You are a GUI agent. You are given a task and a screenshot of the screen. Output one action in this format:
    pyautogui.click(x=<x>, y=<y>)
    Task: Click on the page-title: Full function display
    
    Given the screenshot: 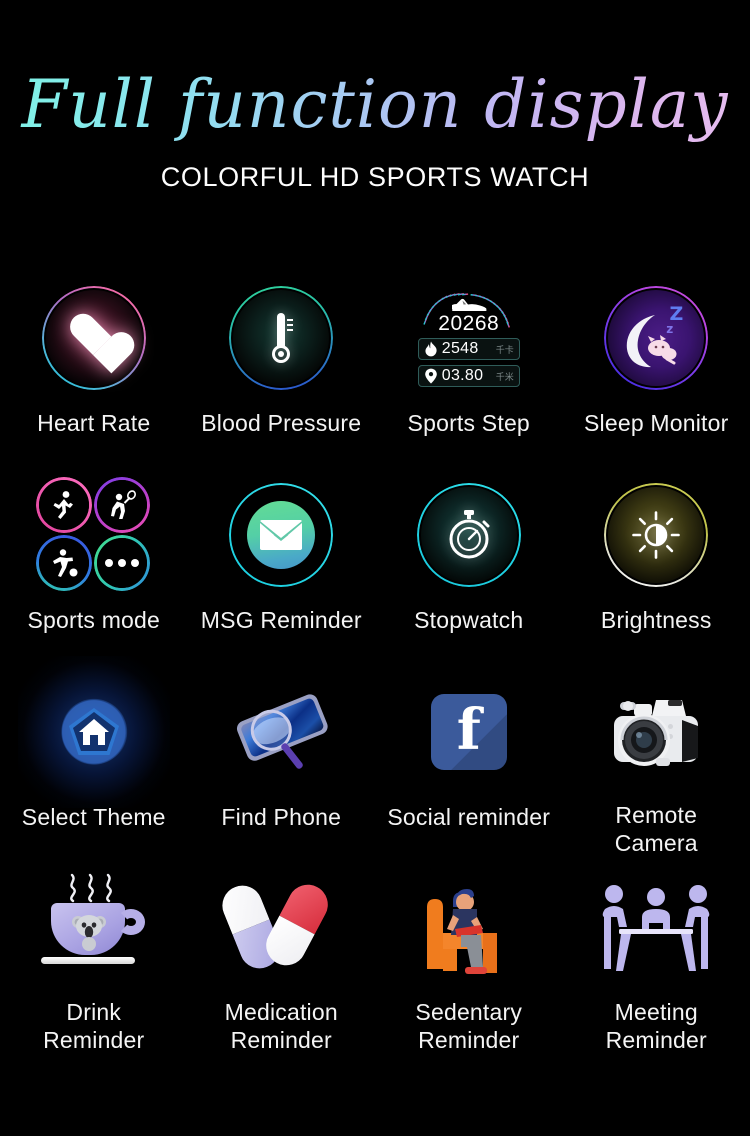 What is the action you would take?
    pyautogui.click(x=375, y=110)
    